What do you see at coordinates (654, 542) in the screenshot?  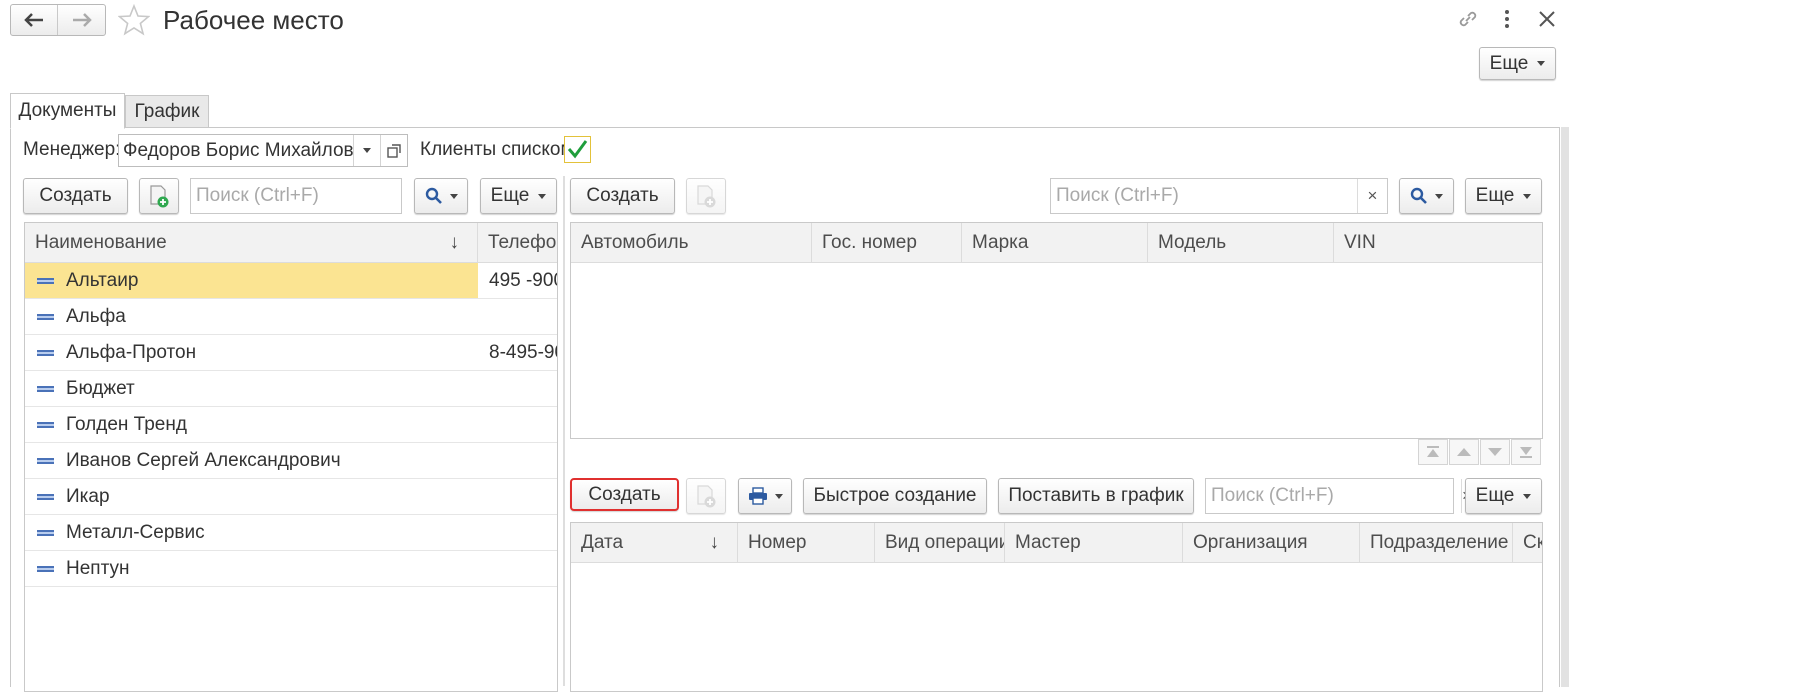 I see `col-date: Дата ↓` at bounding box center [654, 542].